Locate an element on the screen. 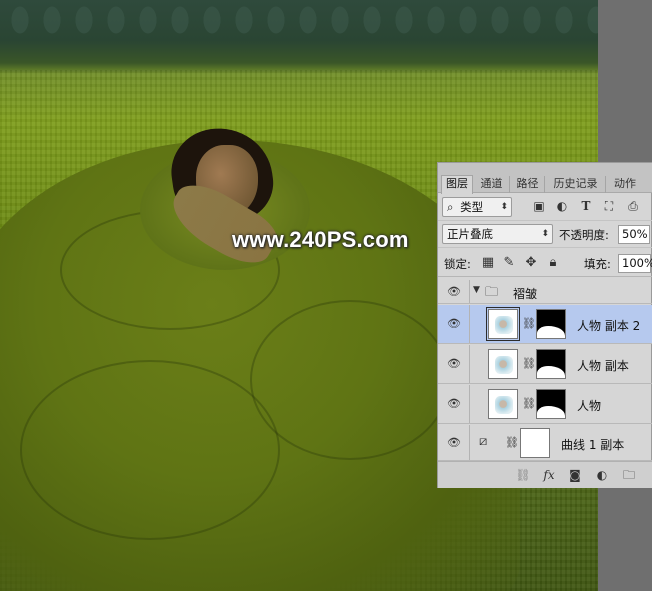 The height and width of the screenshot is (591, 652). tab-actions: 动作 is located at coordinates (625, 184).